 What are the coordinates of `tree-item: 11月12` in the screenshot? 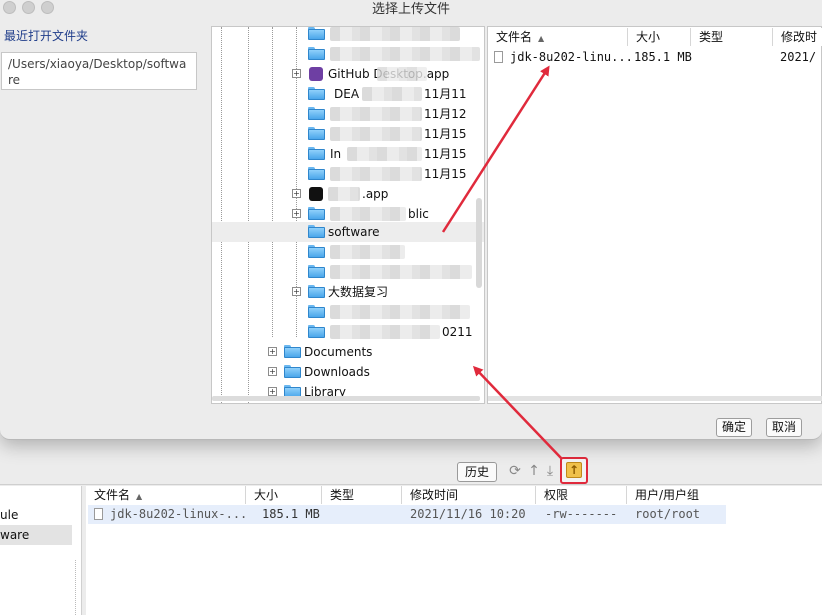 It's located at (348, 114).